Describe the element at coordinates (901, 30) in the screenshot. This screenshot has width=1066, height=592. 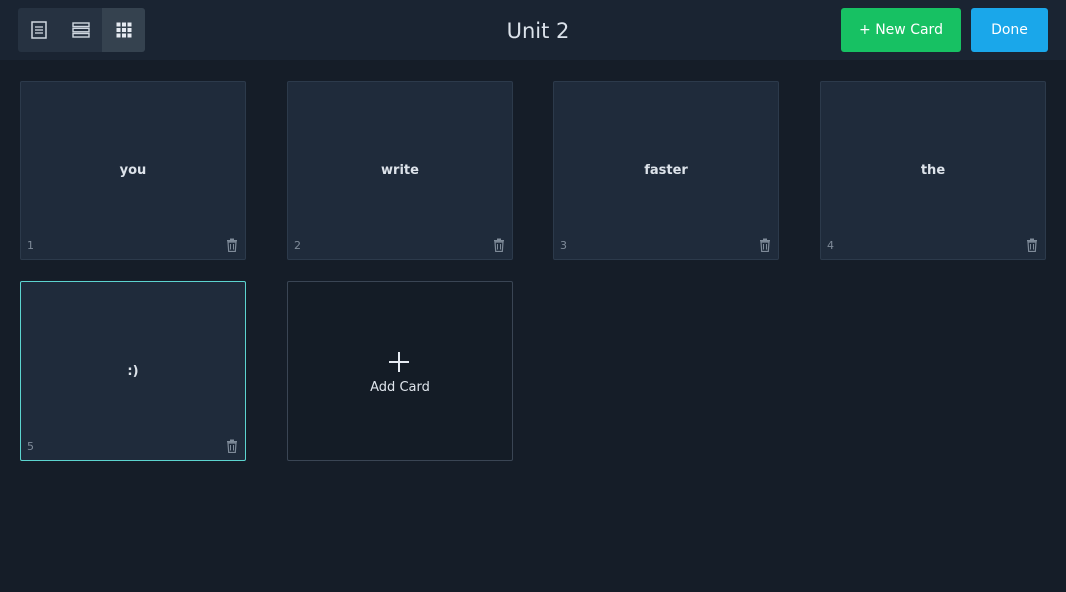
I see `new-card-button: + New Card` at that location.